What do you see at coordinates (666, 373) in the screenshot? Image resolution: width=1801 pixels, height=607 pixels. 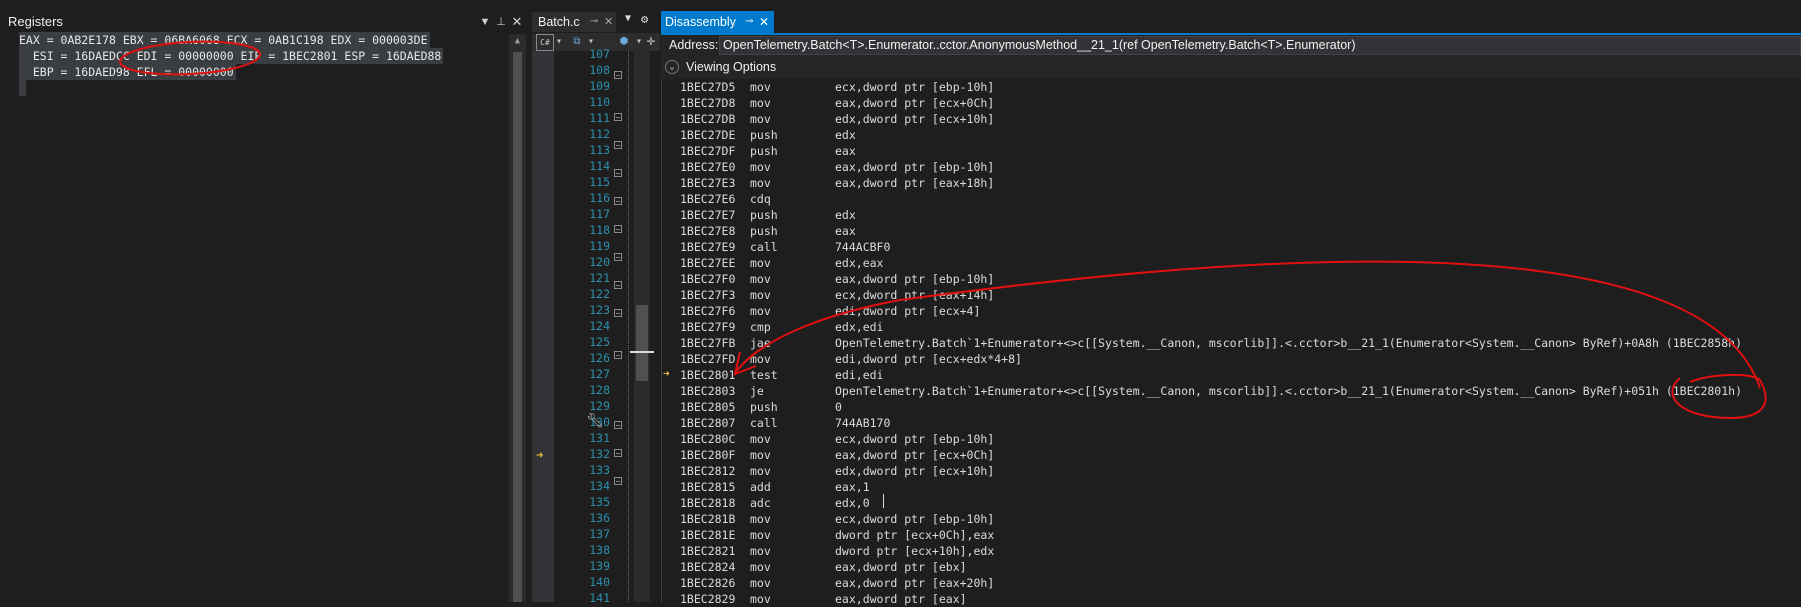 I see `current-instruction-icon: ➜` at bounding box center [666, 373].